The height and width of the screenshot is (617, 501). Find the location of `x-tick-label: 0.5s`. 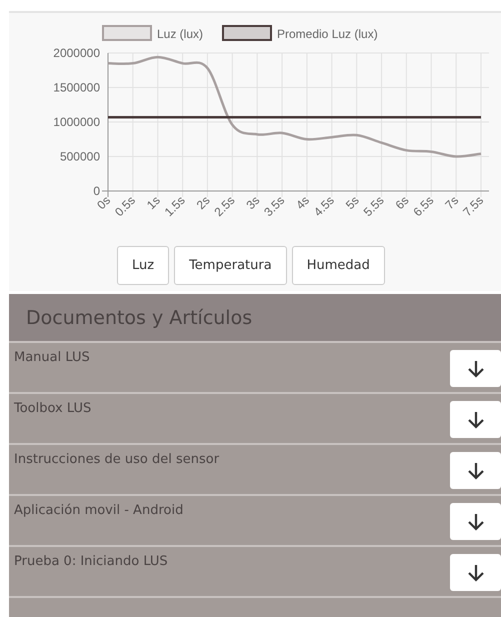

x-tick-label: 0.5s is located at coordinates (125, 206).